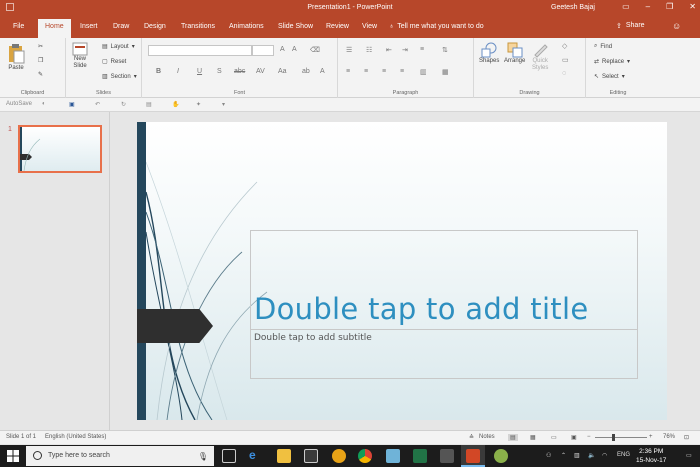 This screenshot has height=467, width=700. Describe the element at coordinates (203, 456) in the screenshot. I see `microphone-icon: 🎙` at that location.